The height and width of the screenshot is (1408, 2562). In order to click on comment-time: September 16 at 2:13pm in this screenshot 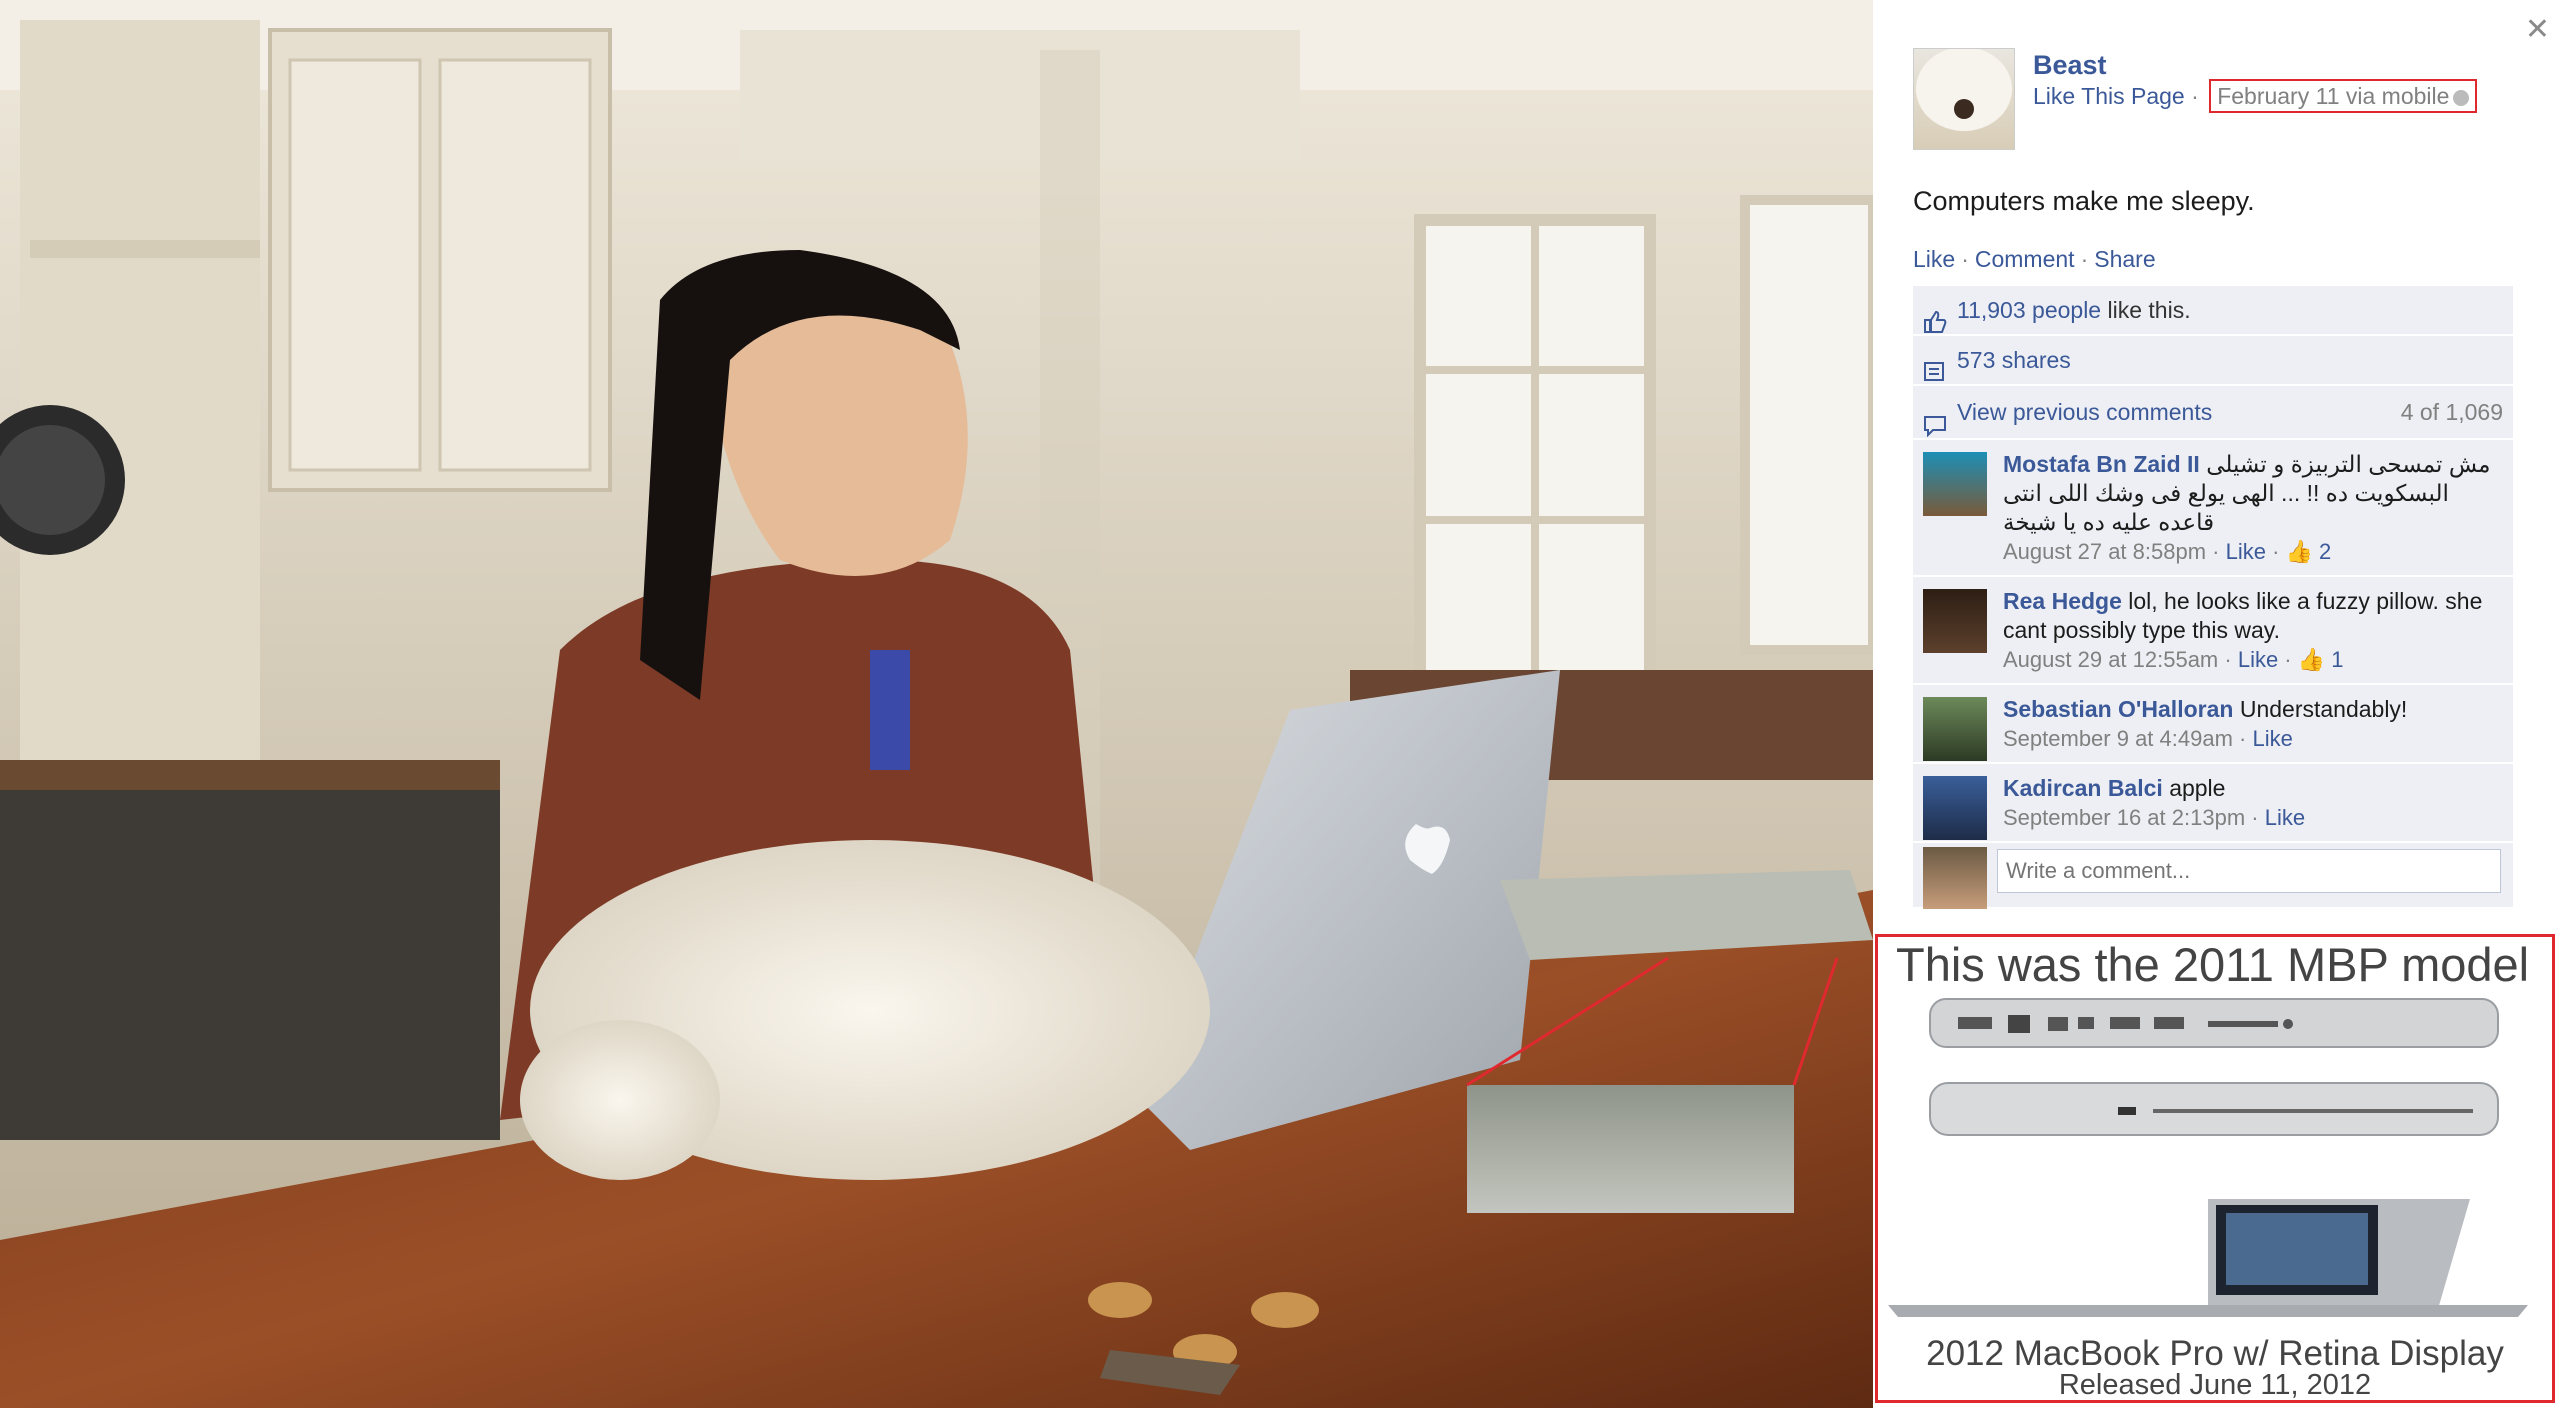, I will do `click(2124, 817)`.